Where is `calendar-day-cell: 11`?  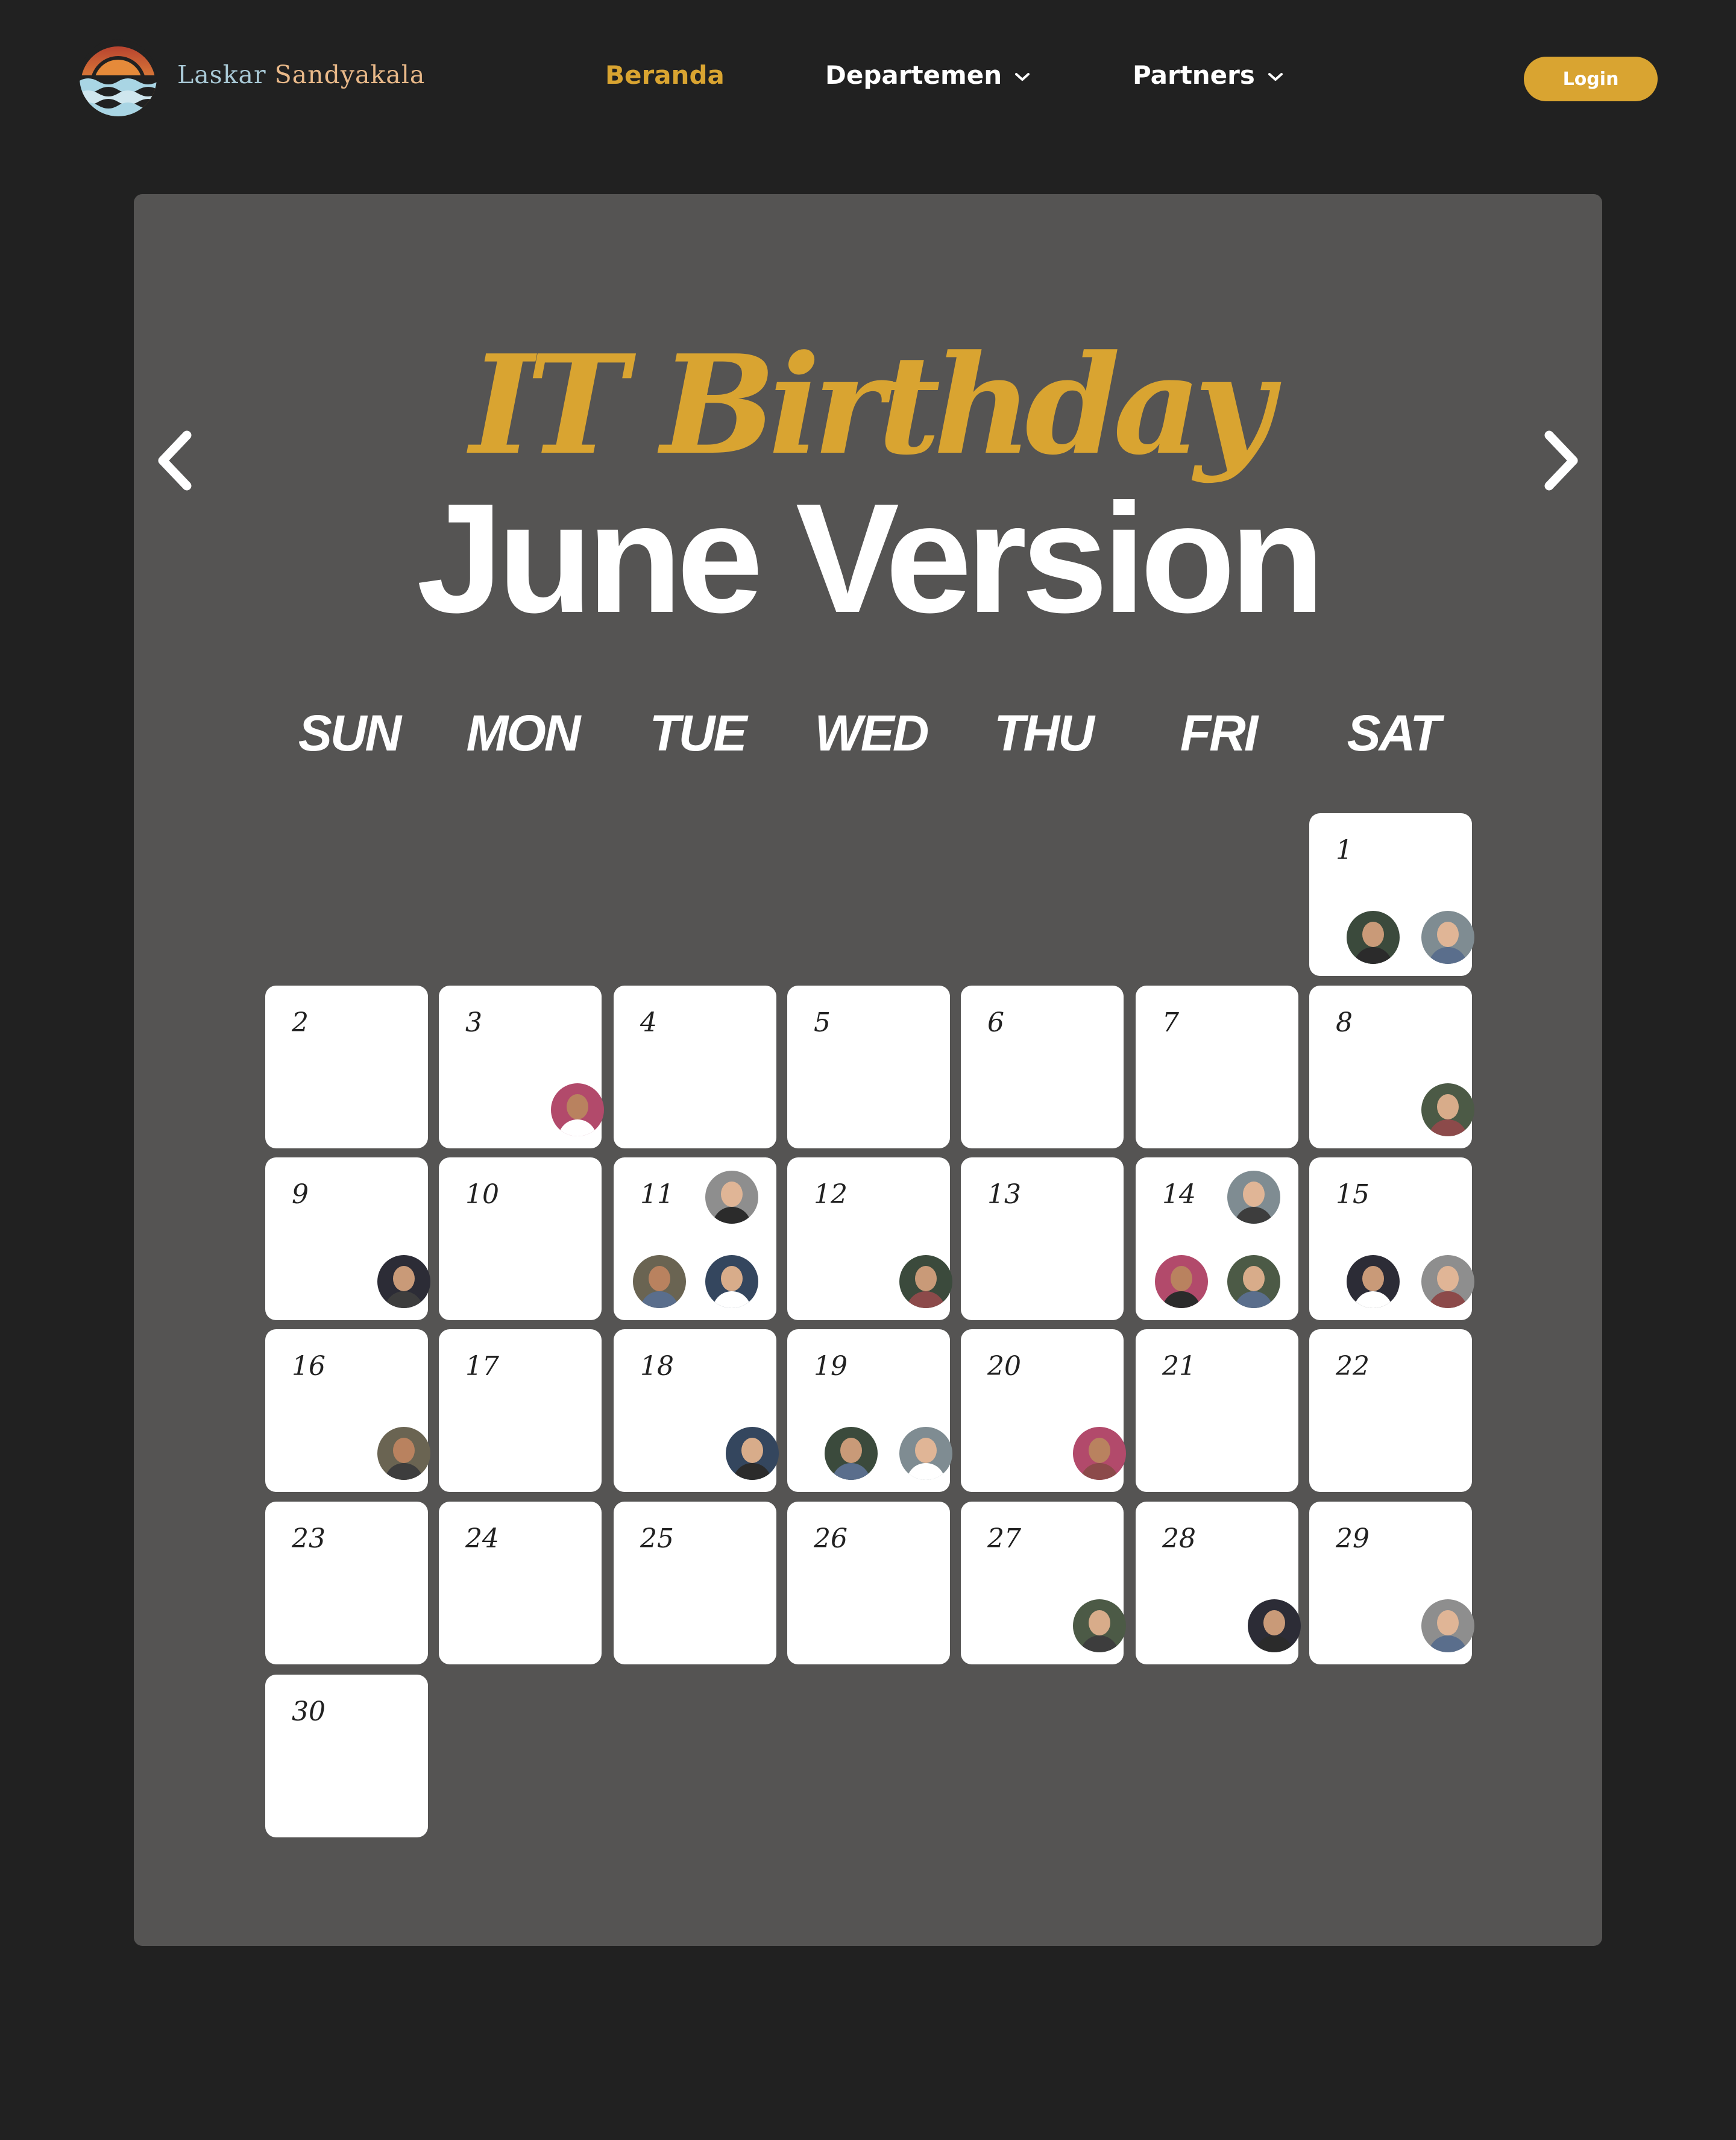 calendar-day-cell: 11 is located at coordinates (695, 1238).